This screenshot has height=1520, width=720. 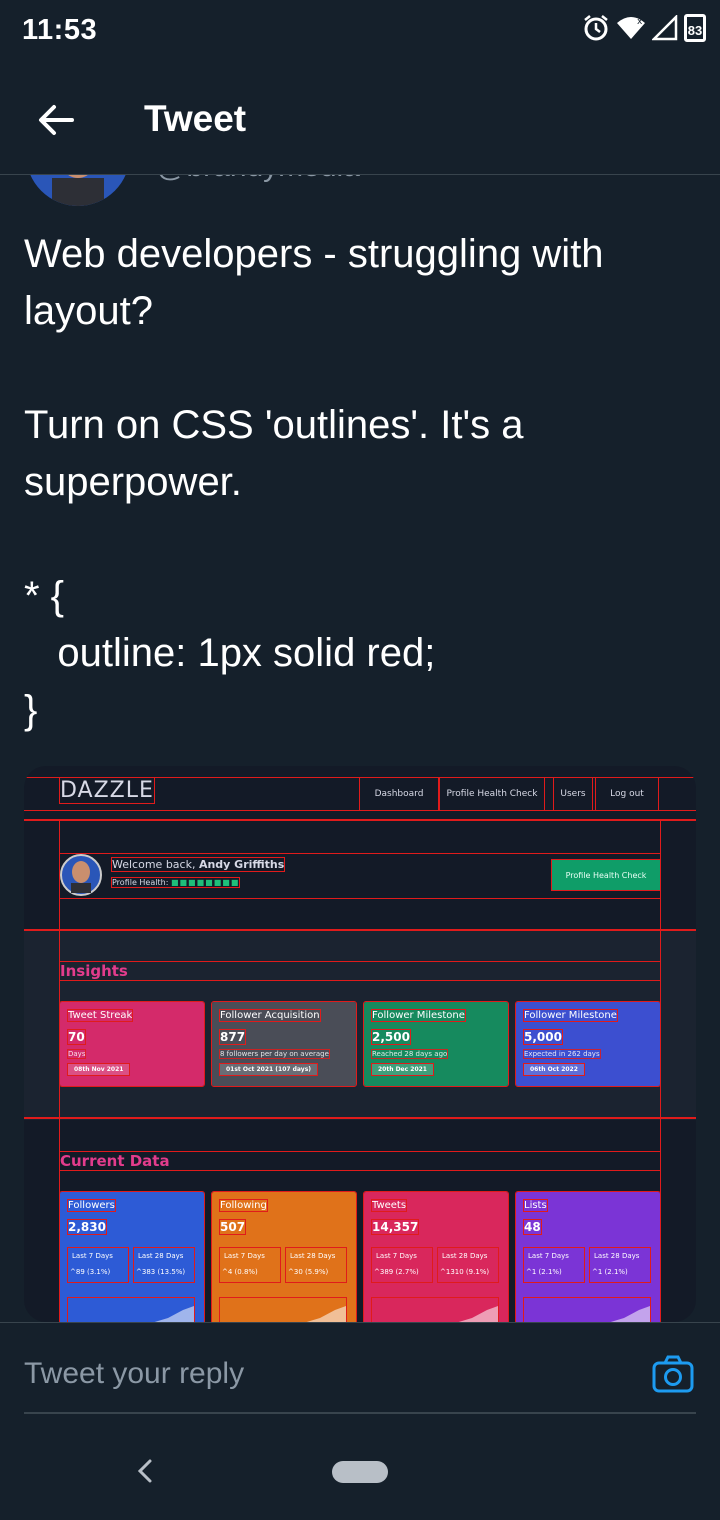 I want to click on mock-period-value: ^383 (13.5%), so click(x=161, y=1272).